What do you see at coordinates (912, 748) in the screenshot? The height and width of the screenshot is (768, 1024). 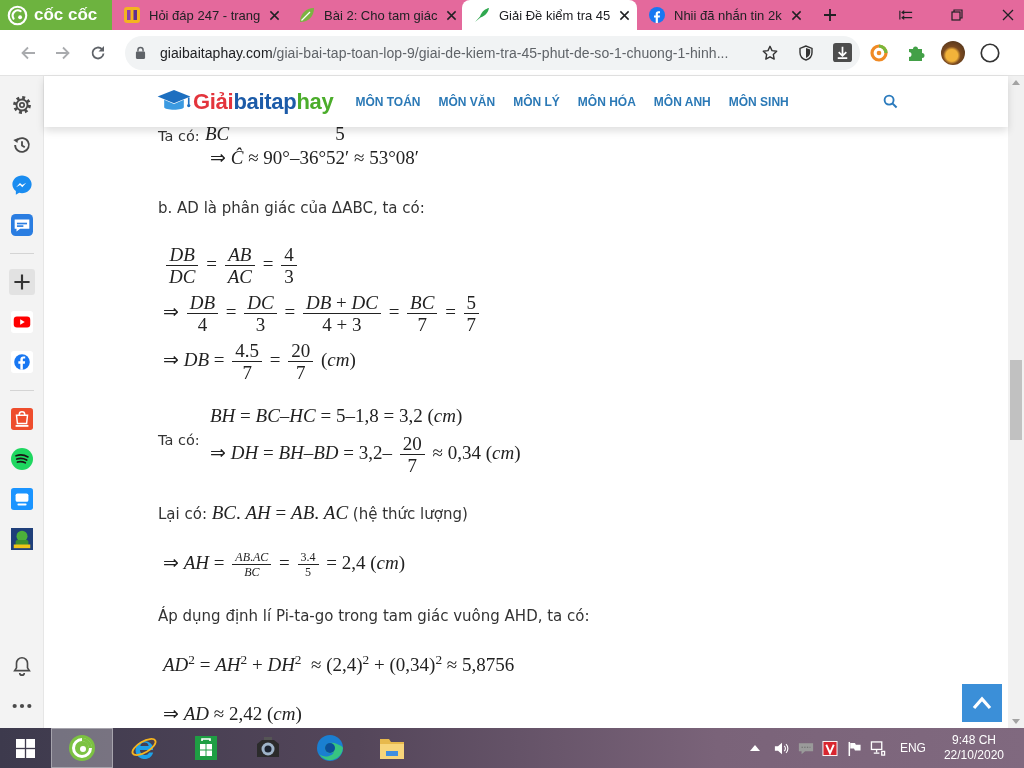 I see `language-indicator: ENG` at bounding box center [912, 748].